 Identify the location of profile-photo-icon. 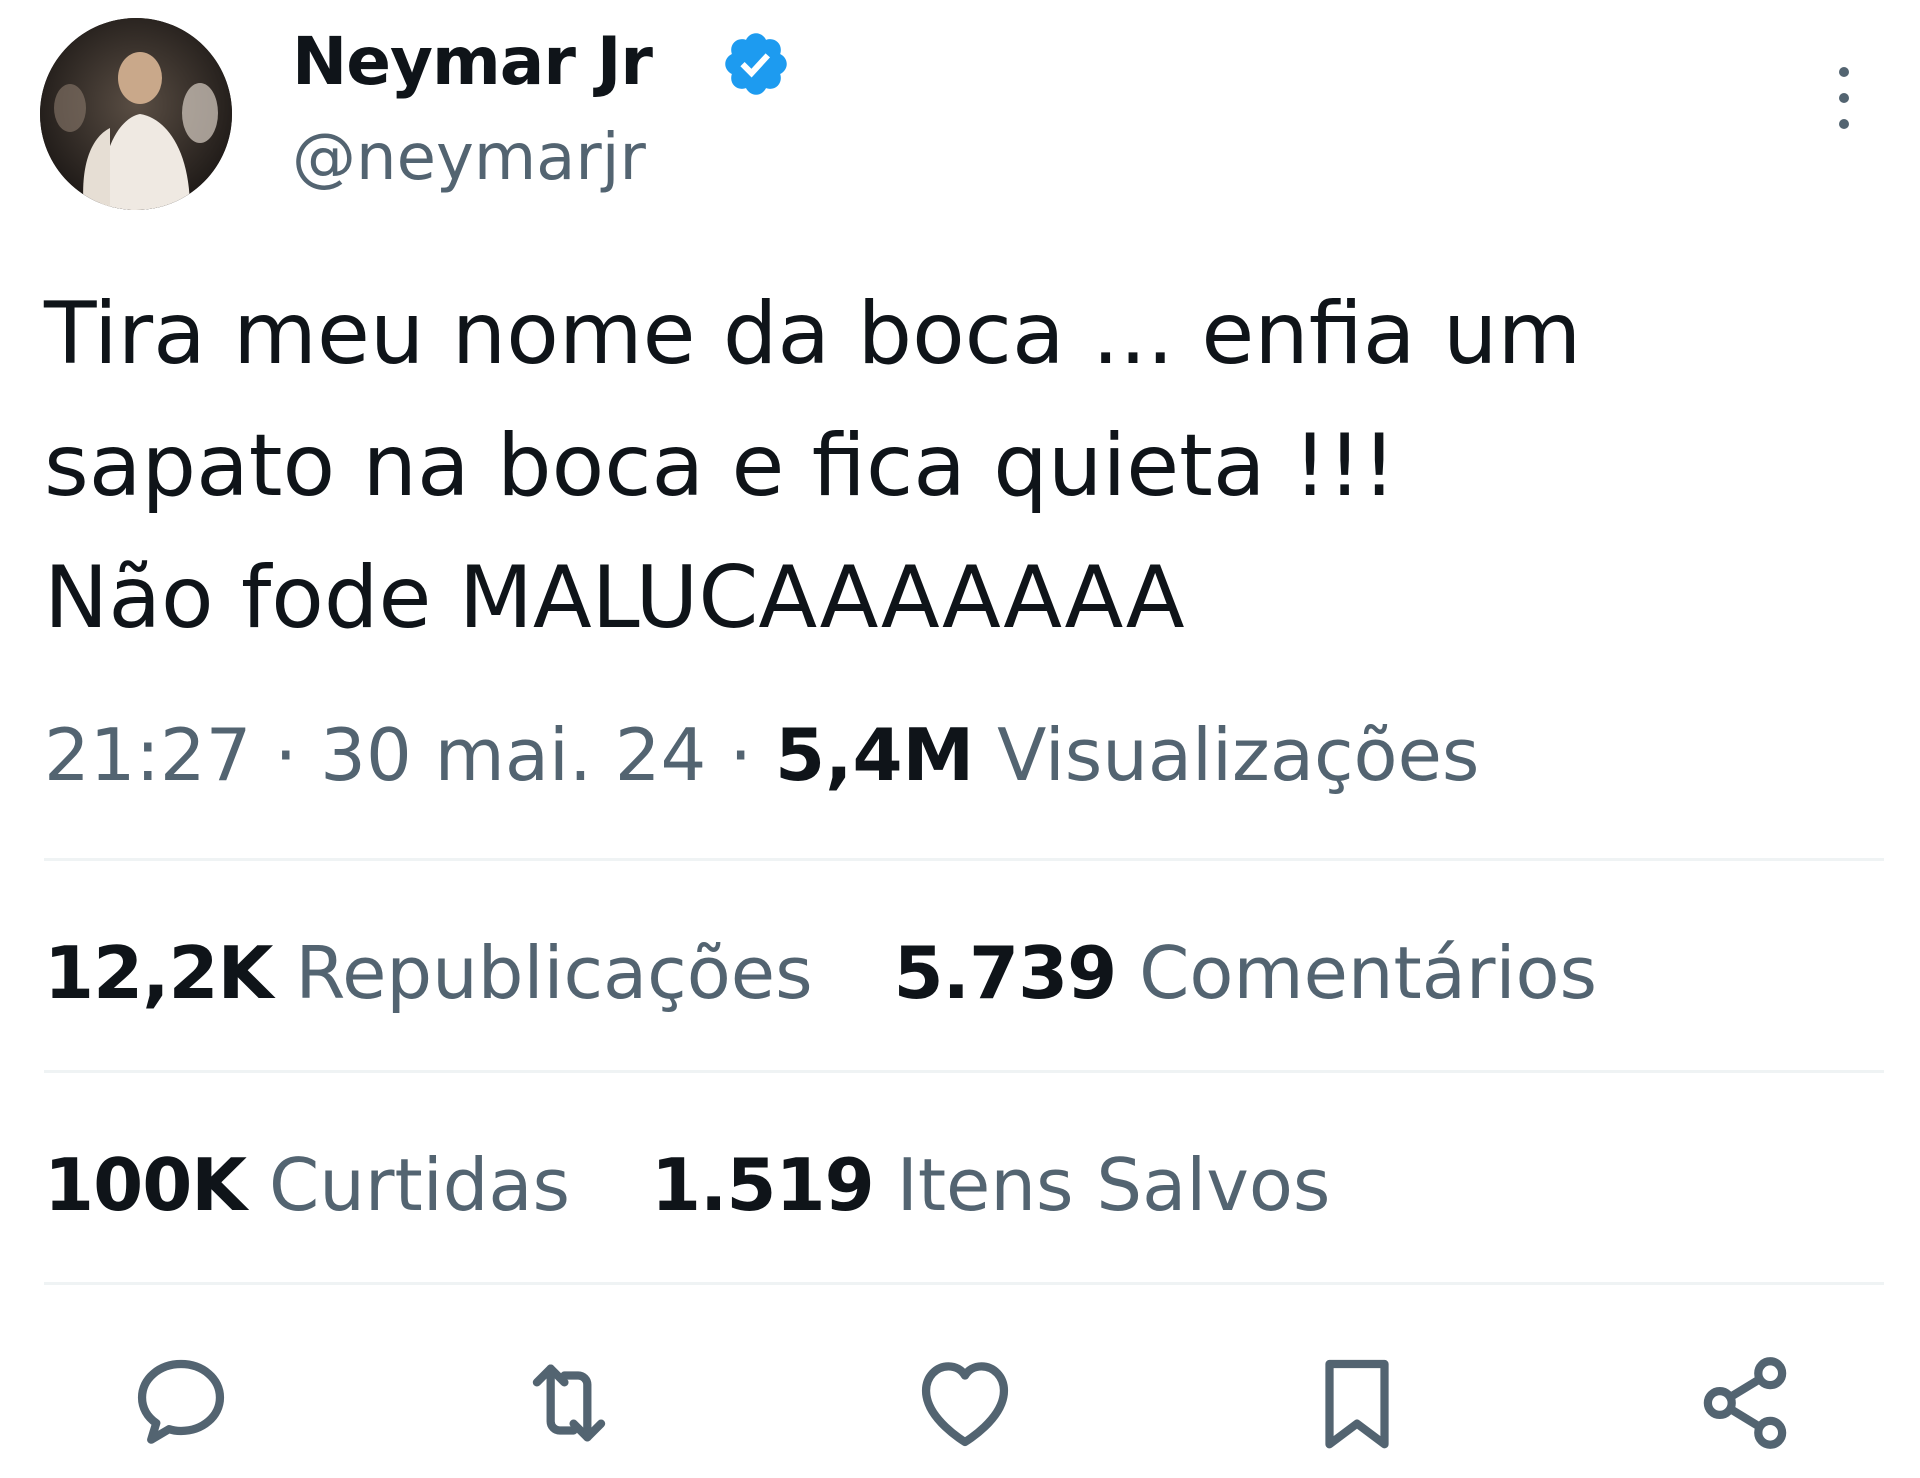
(136, 114).